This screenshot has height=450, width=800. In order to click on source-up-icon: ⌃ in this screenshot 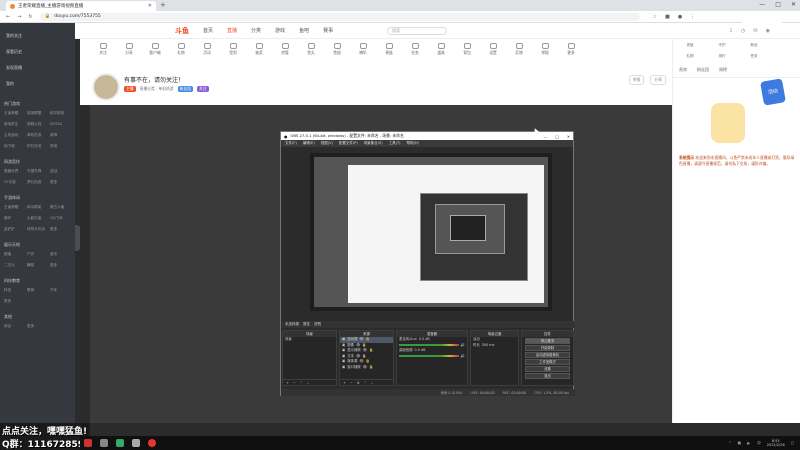, I will do `click(365, 383)`.